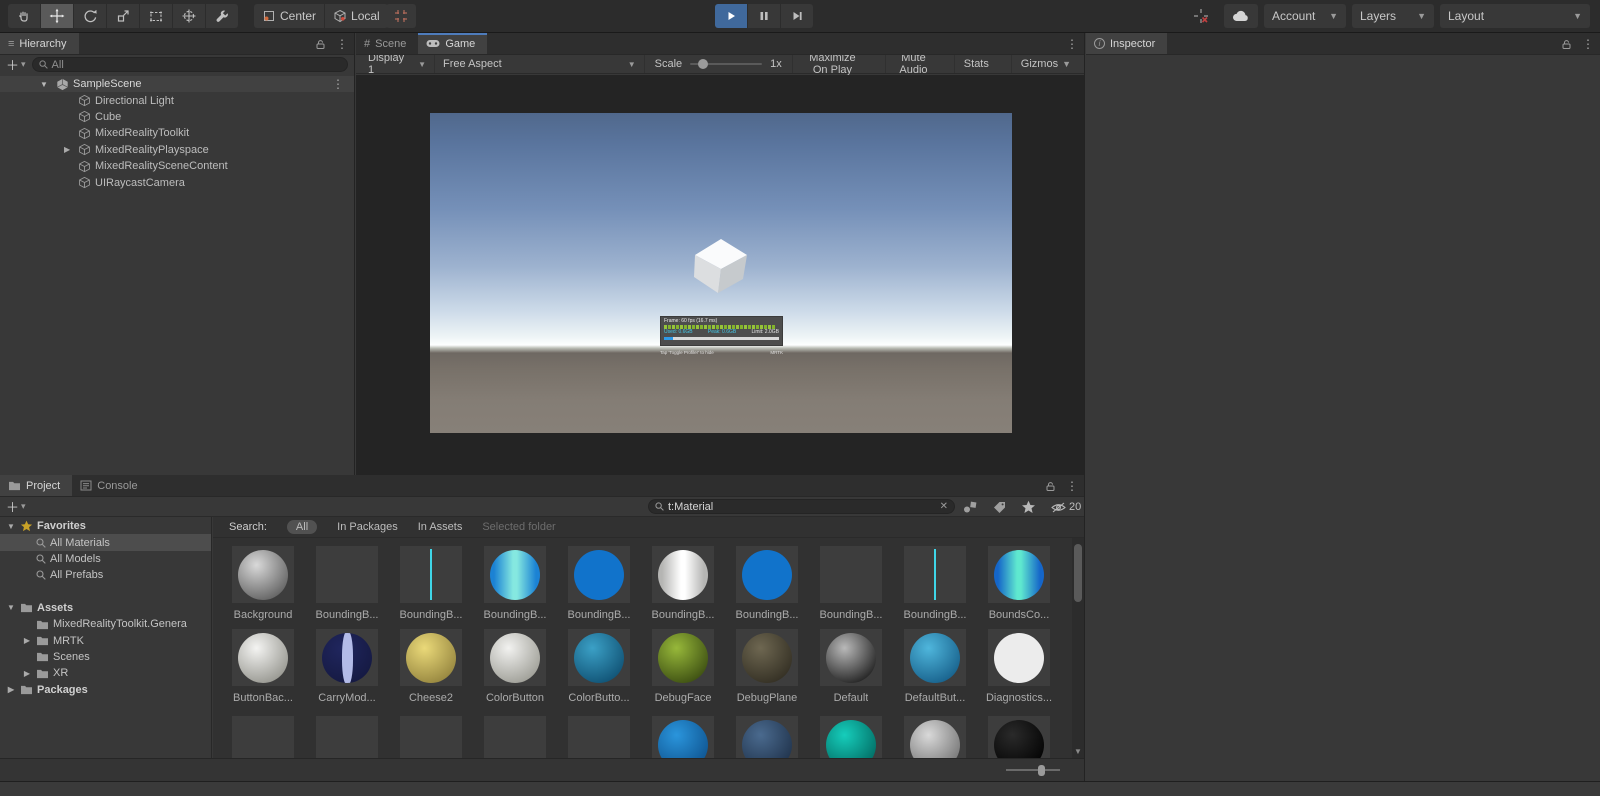 The width and height of the screenshot is (1600, 796). What do you see at coordinates (105, 608) in the screenshot?
I see `assets-root: ▼ Assets` at bounding box center [105, 608].